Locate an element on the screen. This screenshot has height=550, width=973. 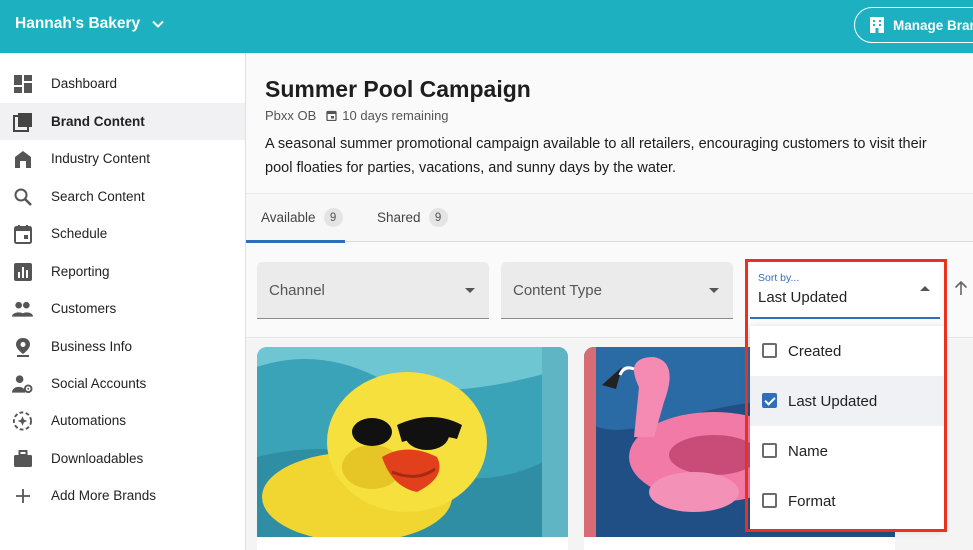
sidebar-item-label: Social Accounts is located at coordinates (99, 383).